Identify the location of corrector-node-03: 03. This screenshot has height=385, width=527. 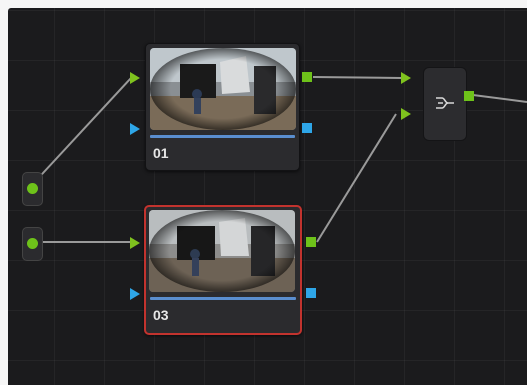
(223, 270).